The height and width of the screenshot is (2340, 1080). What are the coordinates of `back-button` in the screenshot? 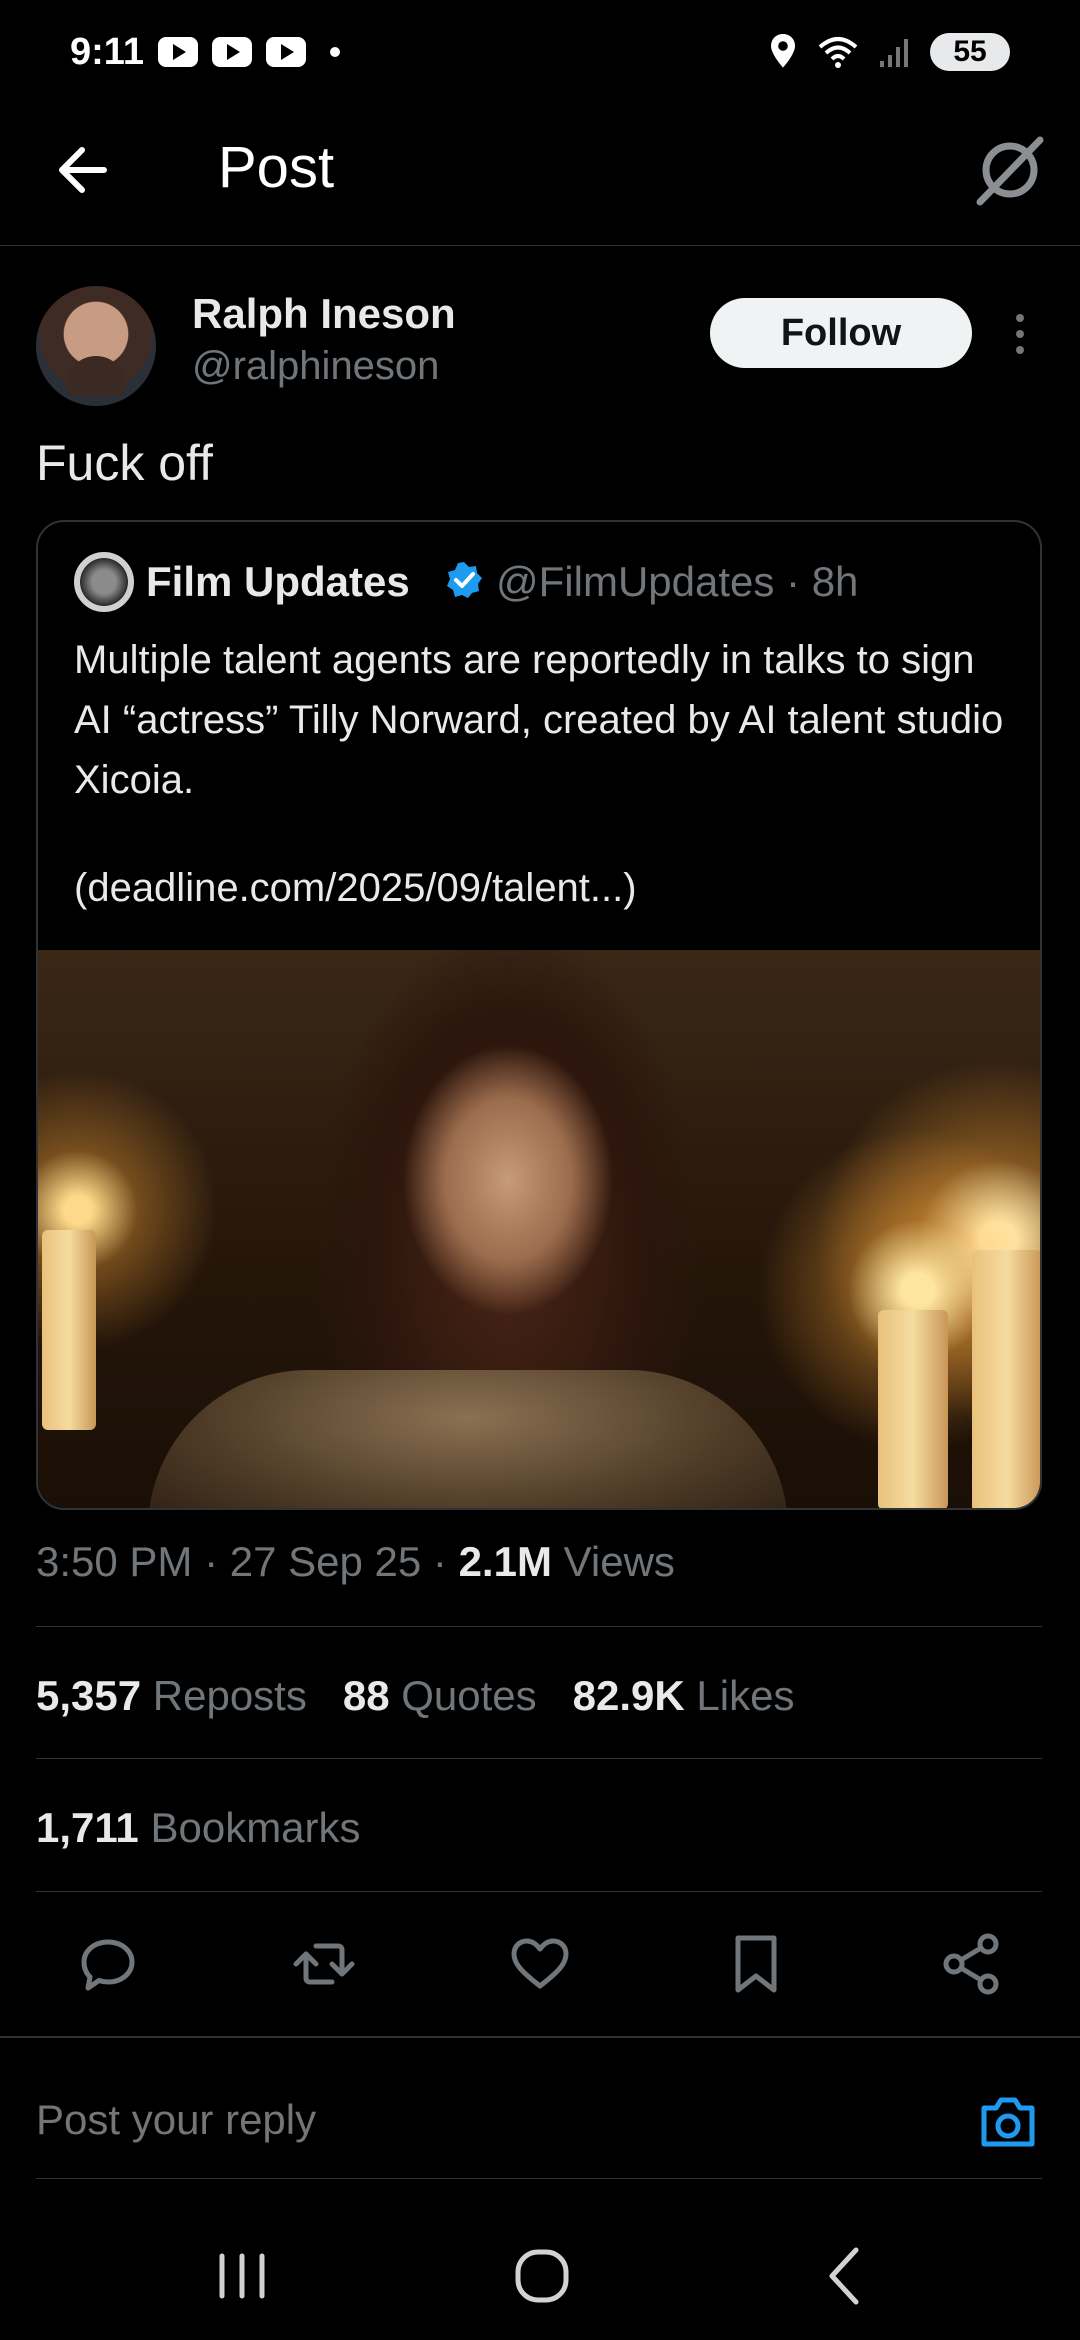 It's located at (84, 170).